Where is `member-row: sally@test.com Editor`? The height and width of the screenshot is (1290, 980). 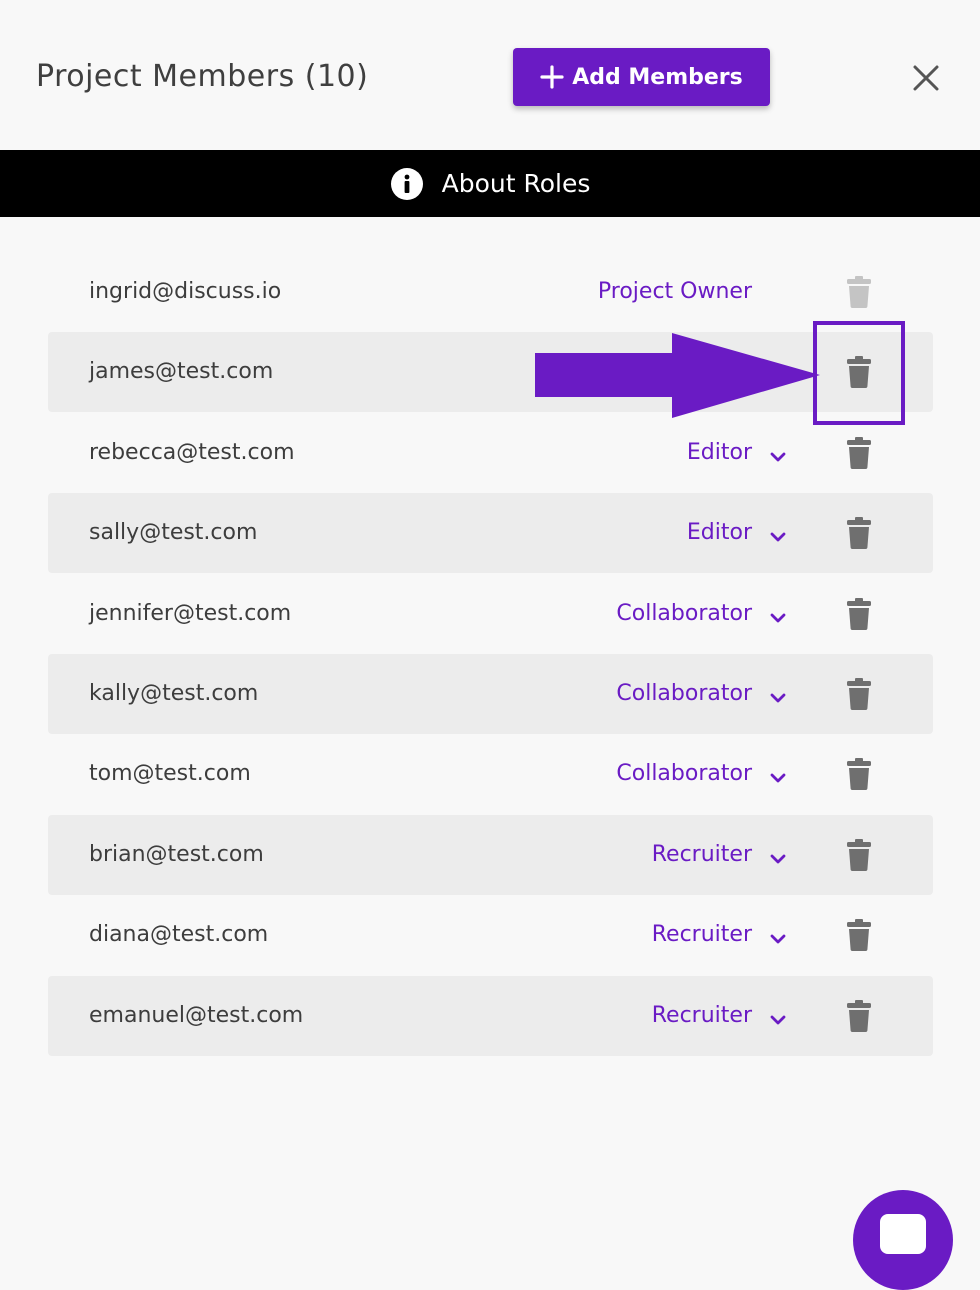 member-row: sally@test.com Editor is located at coordinates (490, 533).